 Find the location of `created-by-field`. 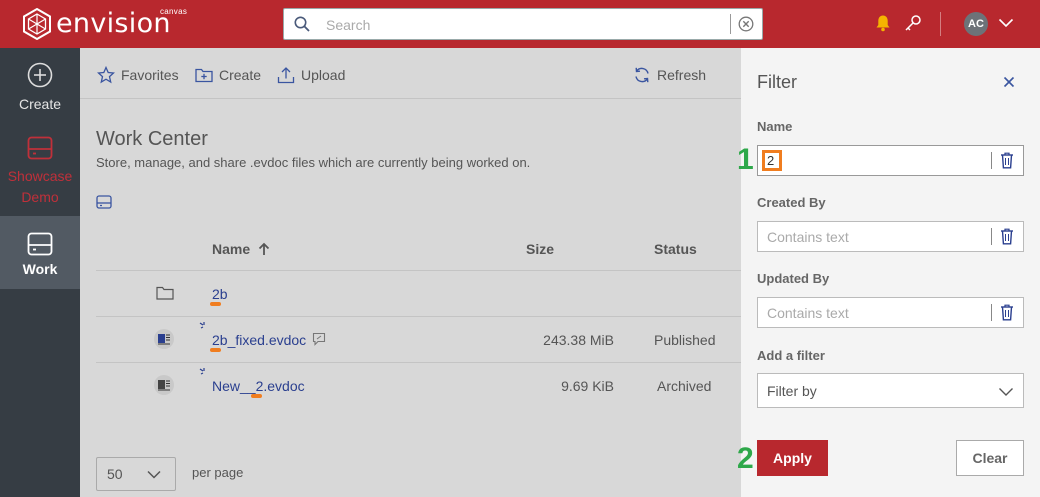

created-by-field is located at coordinates (890, 236).